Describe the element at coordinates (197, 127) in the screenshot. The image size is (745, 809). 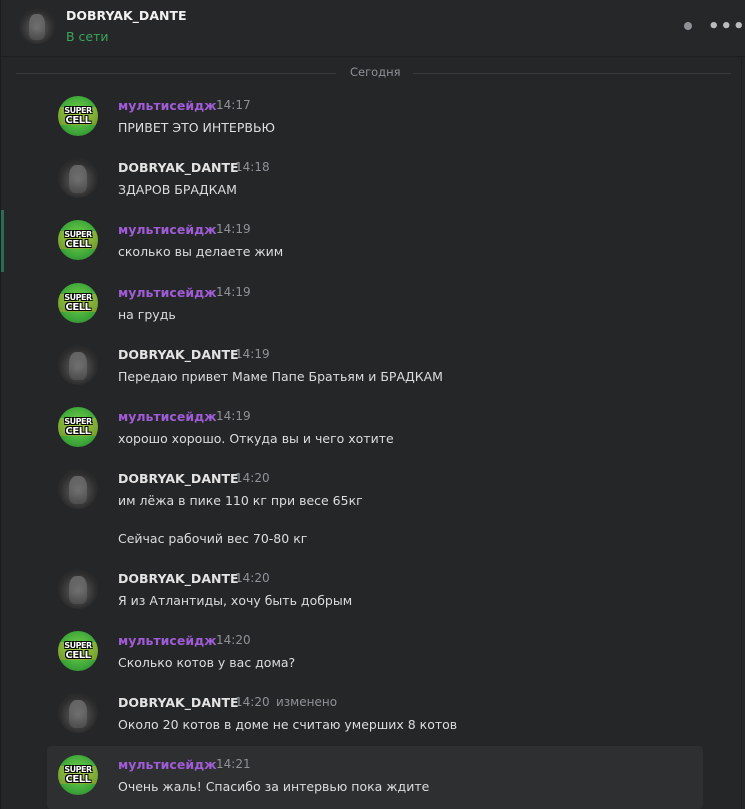
I see `message-text: ПРИВЕТ ЭТО ИНТЕРВЬЮ` at that location.